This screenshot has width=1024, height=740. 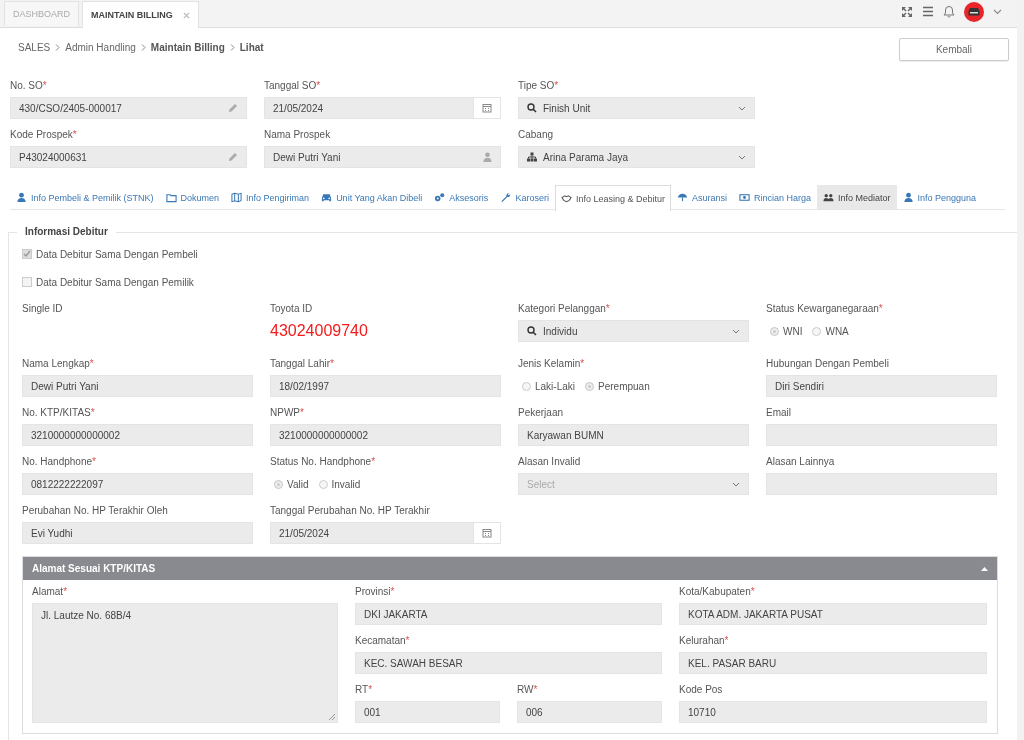 What do you see at coordinates (43, 309) in the screenshot?
I see `field-label: Single ID` at bounding box center [43, 309].